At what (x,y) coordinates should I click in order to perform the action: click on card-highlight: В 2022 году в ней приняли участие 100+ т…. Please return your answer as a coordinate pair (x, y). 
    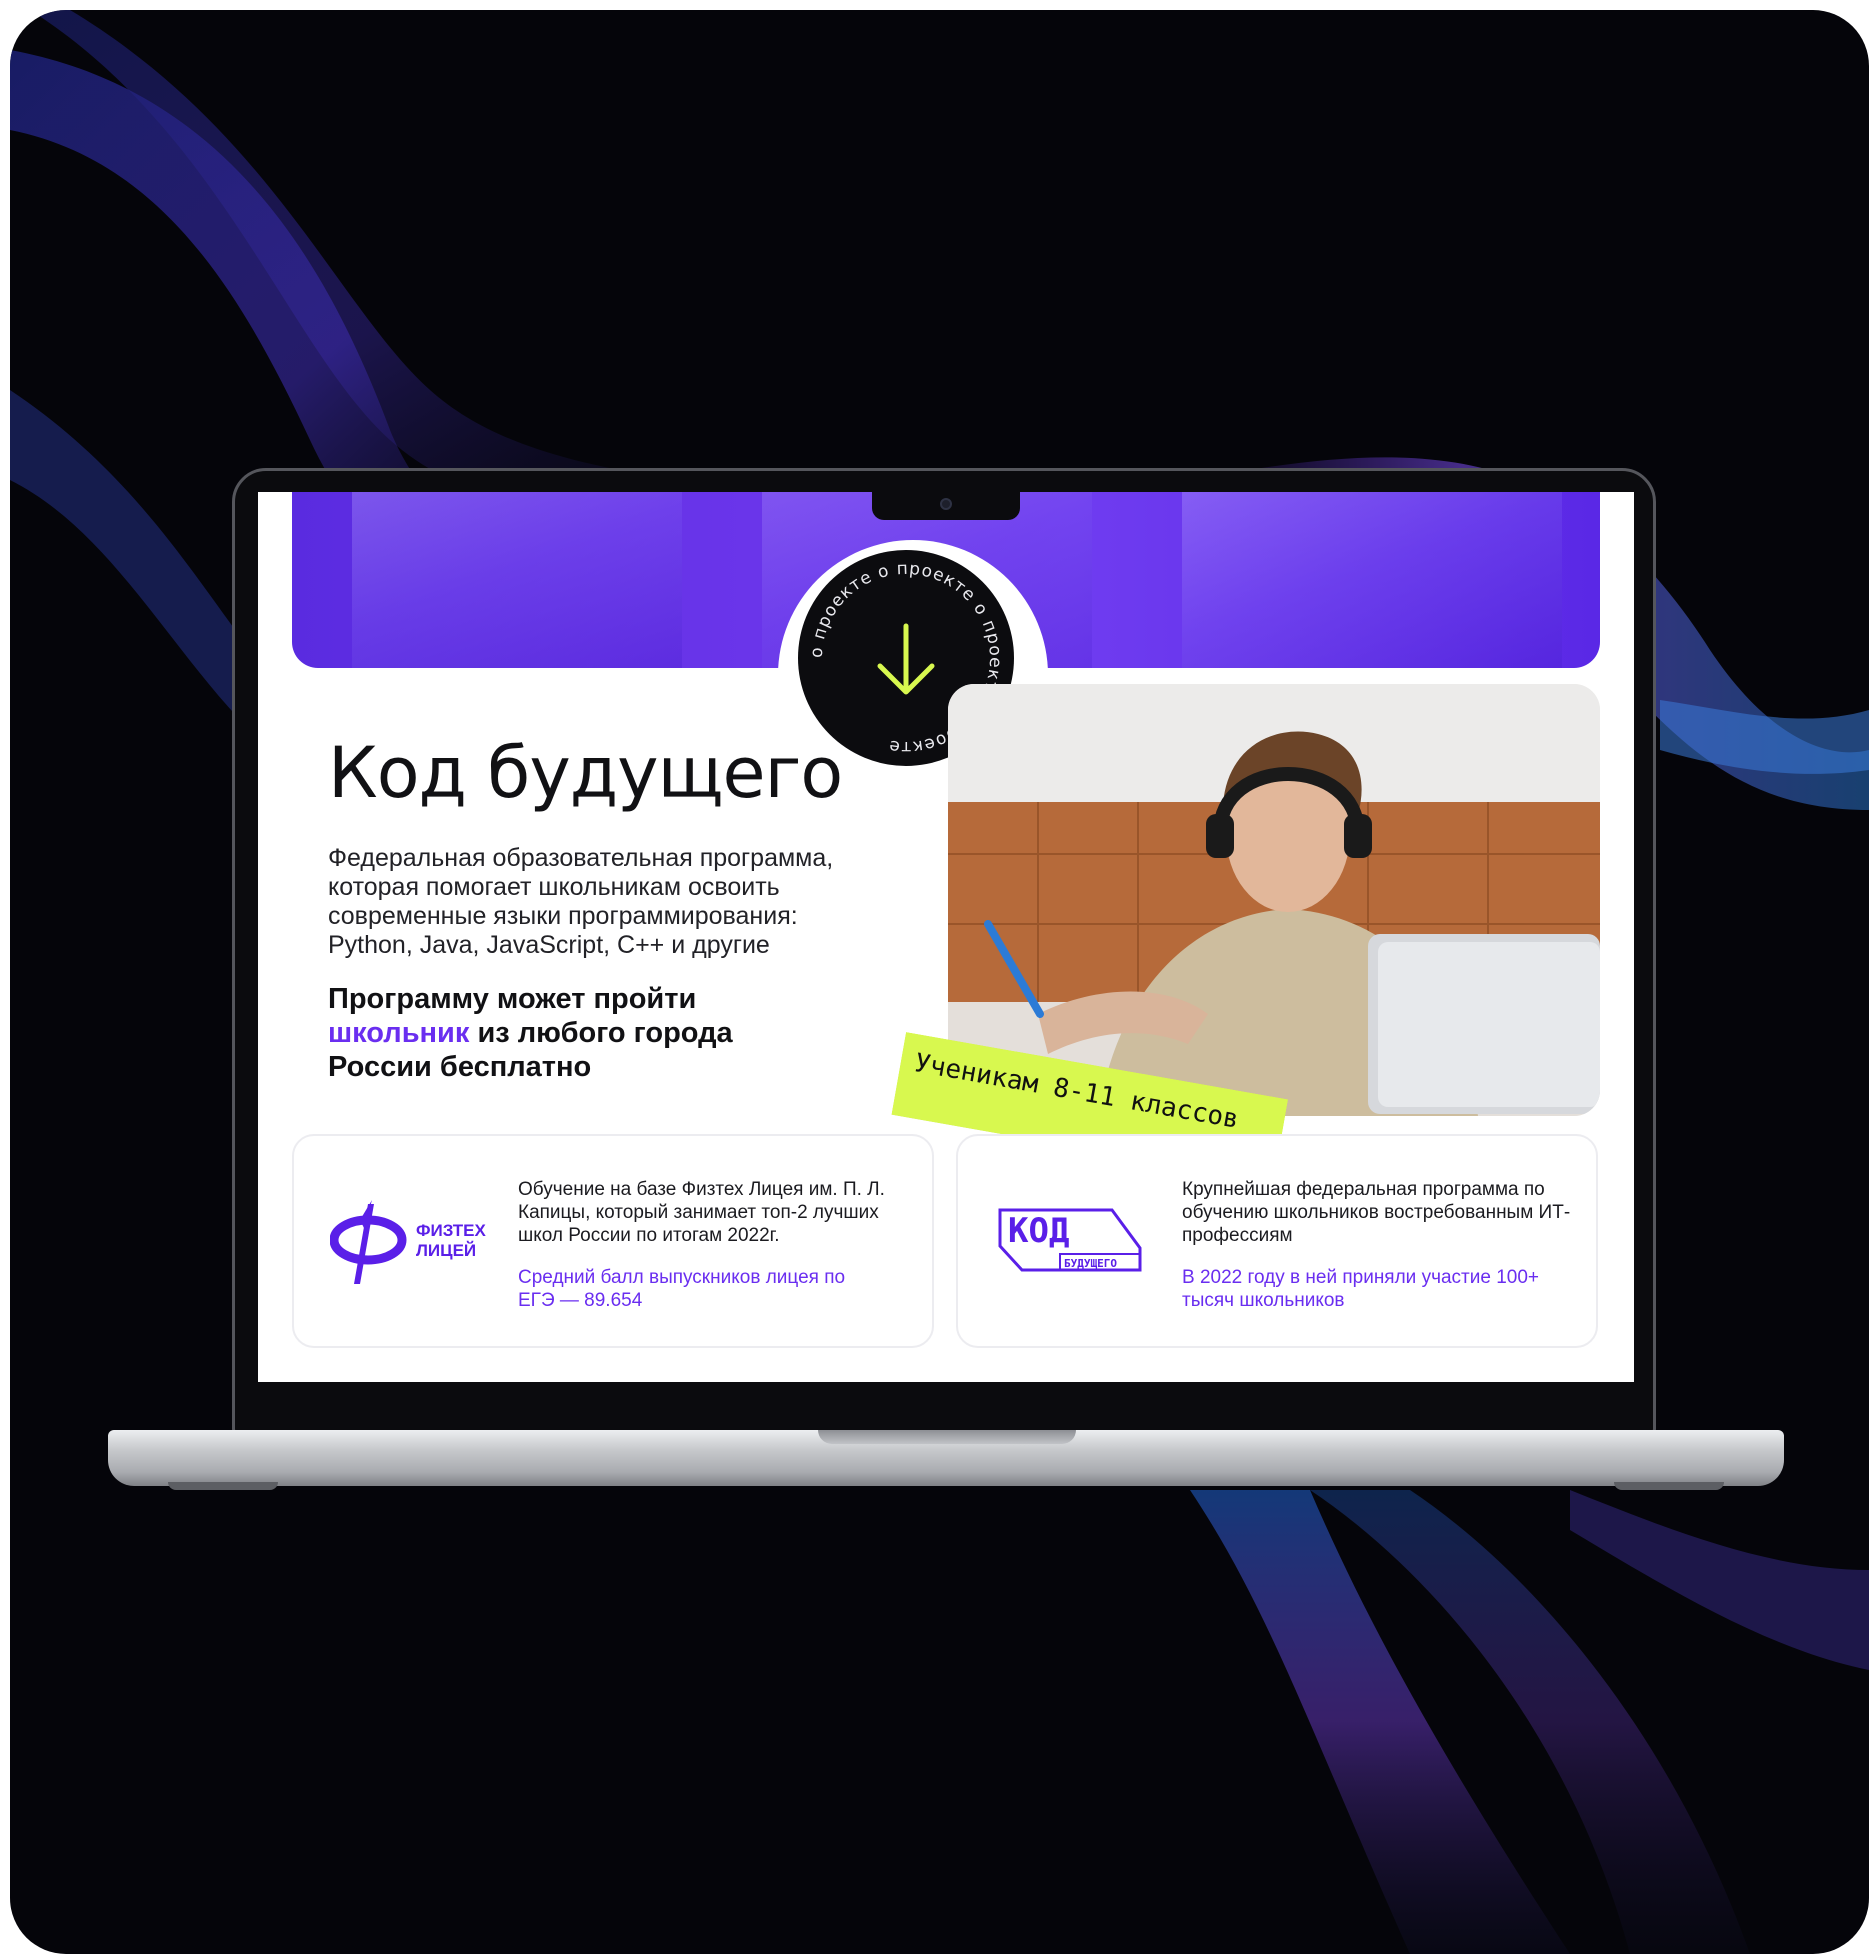
    Looking at the image, I should click on (1361, 1289).